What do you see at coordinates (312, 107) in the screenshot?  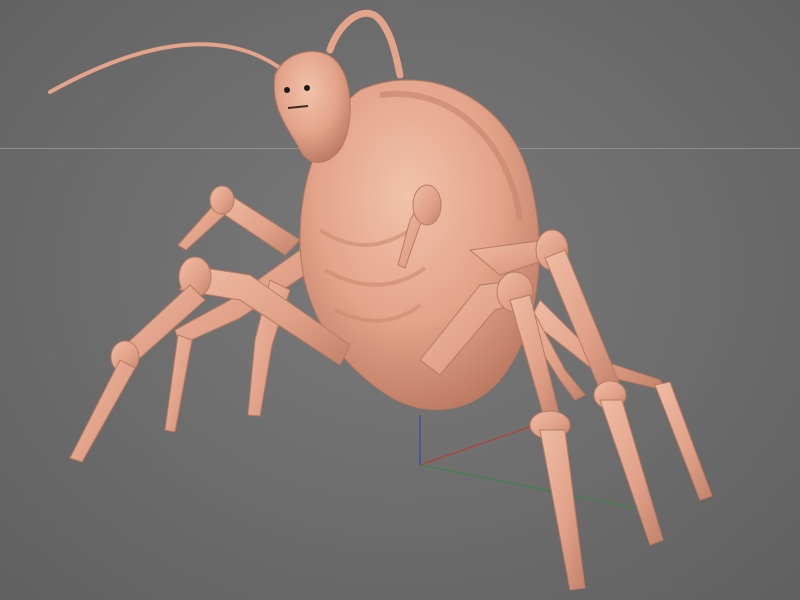 I see `creature-head` at bounding box center [312, 107].